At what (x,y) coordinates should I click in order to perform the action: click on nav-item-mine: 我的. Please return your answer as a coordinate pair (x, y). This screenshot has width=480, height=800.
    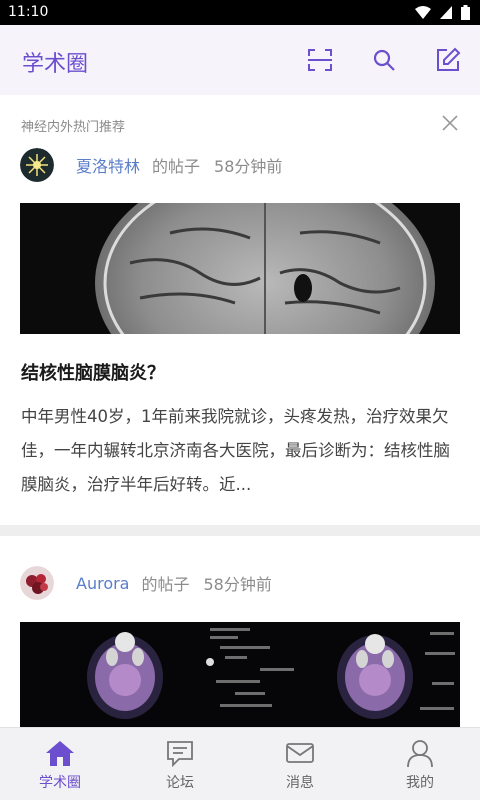
    Looking at the image, I should click on (420, 764).